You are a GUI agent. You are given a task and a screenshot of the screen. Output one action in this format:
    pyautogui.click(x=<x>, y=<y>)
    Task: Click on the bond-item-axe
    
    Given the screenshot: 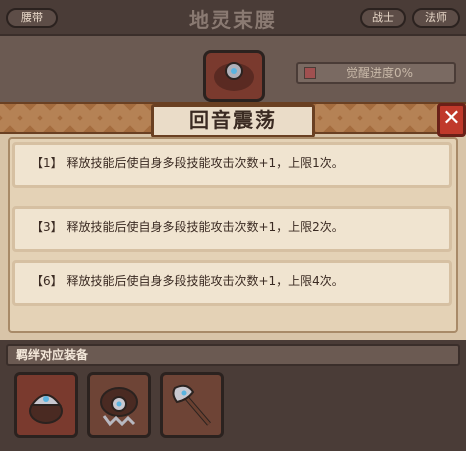 What is the action you would take?
    pyautogui.click(x=192, y=405)
    